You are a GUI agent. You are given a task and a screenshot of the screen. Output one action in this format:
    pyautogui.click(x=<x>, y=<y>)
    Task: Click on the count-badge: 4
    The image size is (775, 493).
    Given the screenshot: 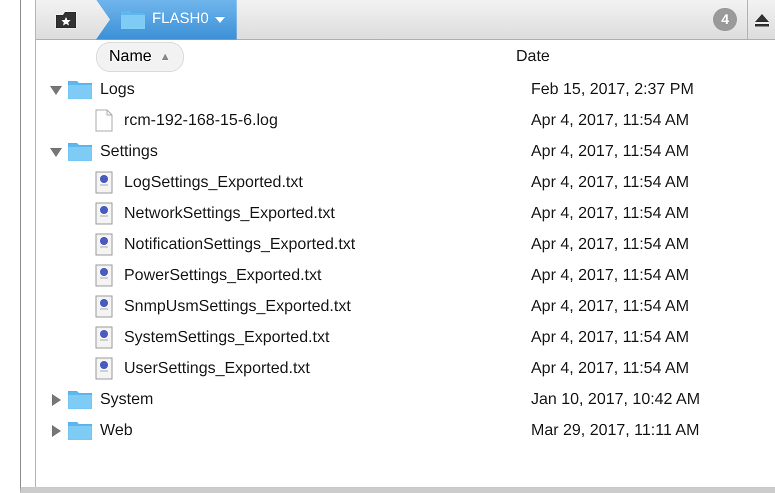 What is the action you would take?
    pyautogui.click(x=725, y=19)
    